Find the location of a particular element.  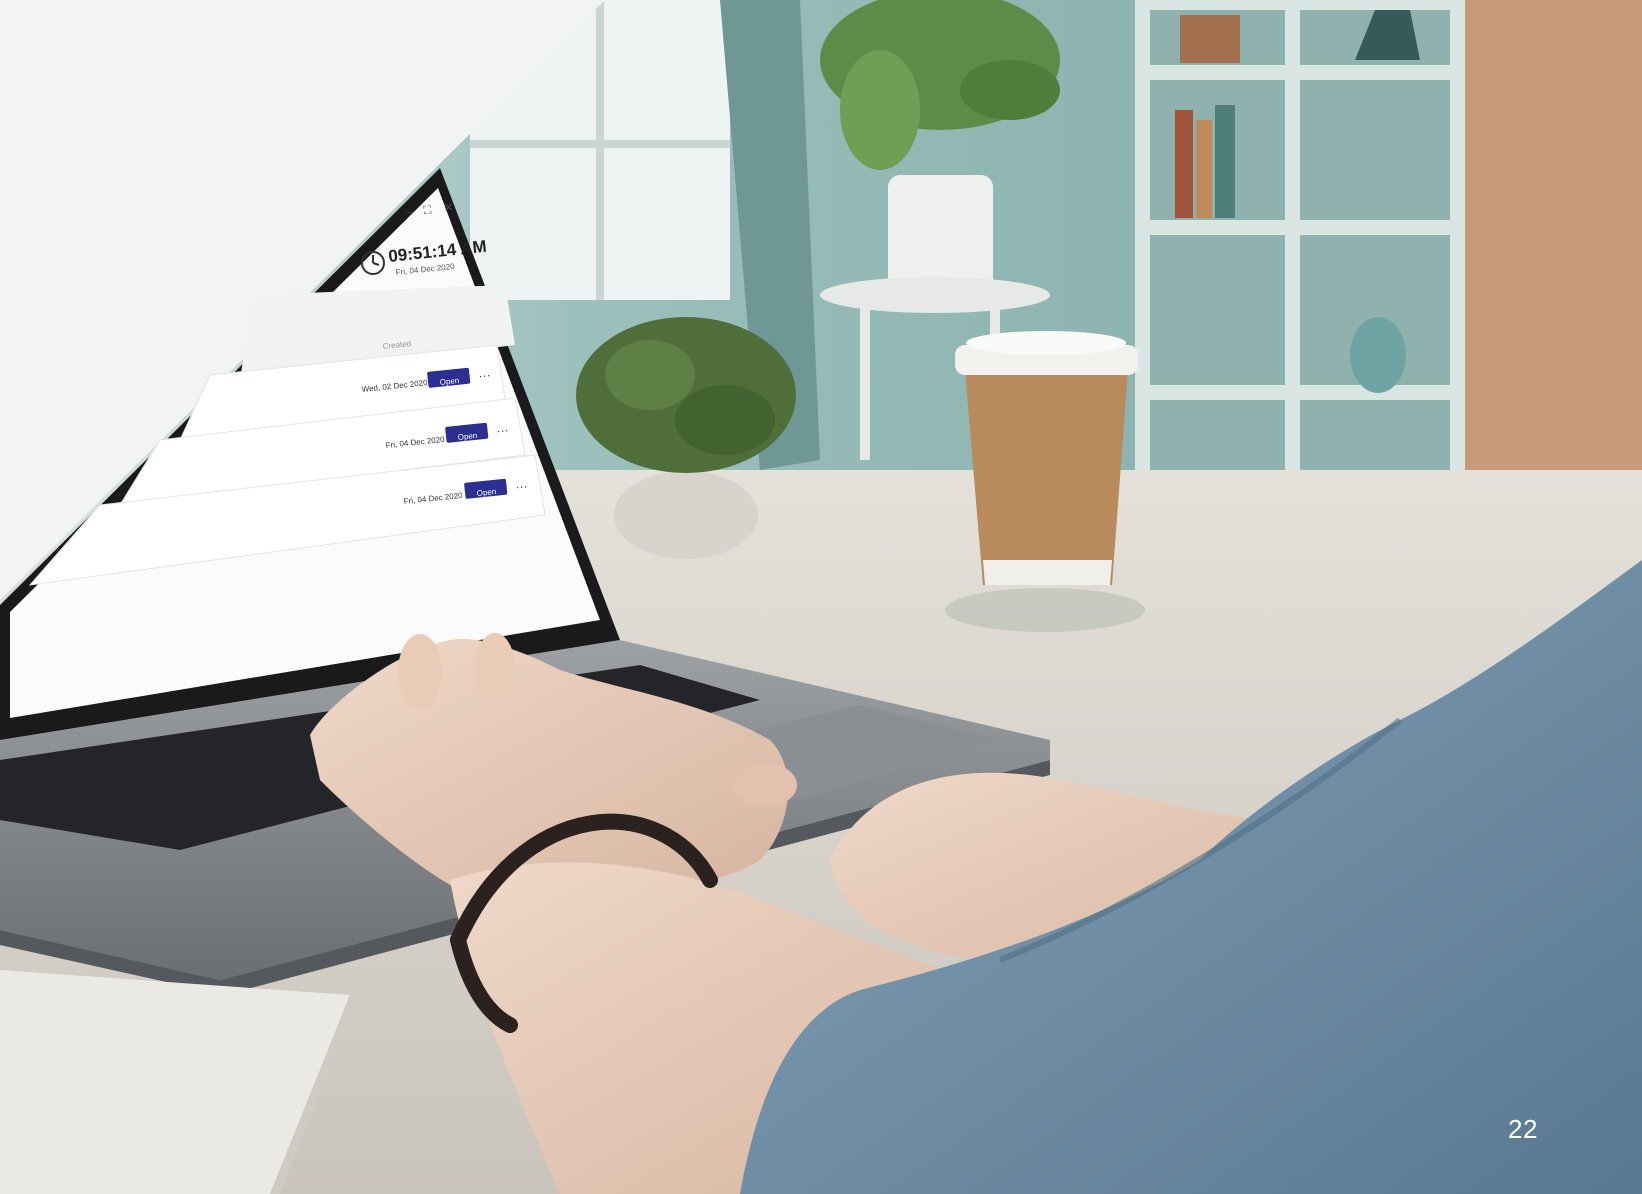

bookshelf is located at coordinates (1300, 250).